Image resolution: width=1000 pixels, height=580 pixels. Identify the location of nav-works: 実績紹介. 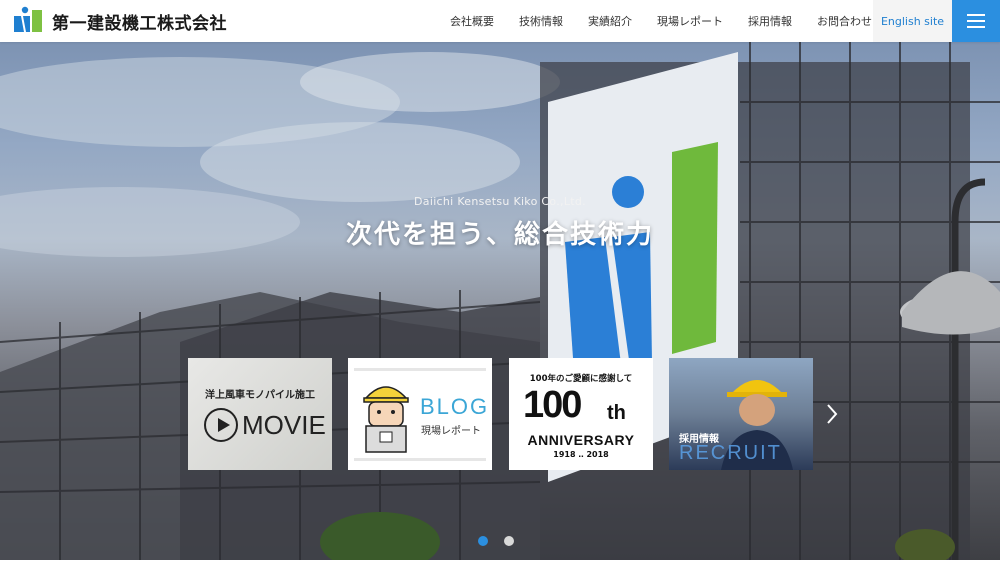
(610, 21).